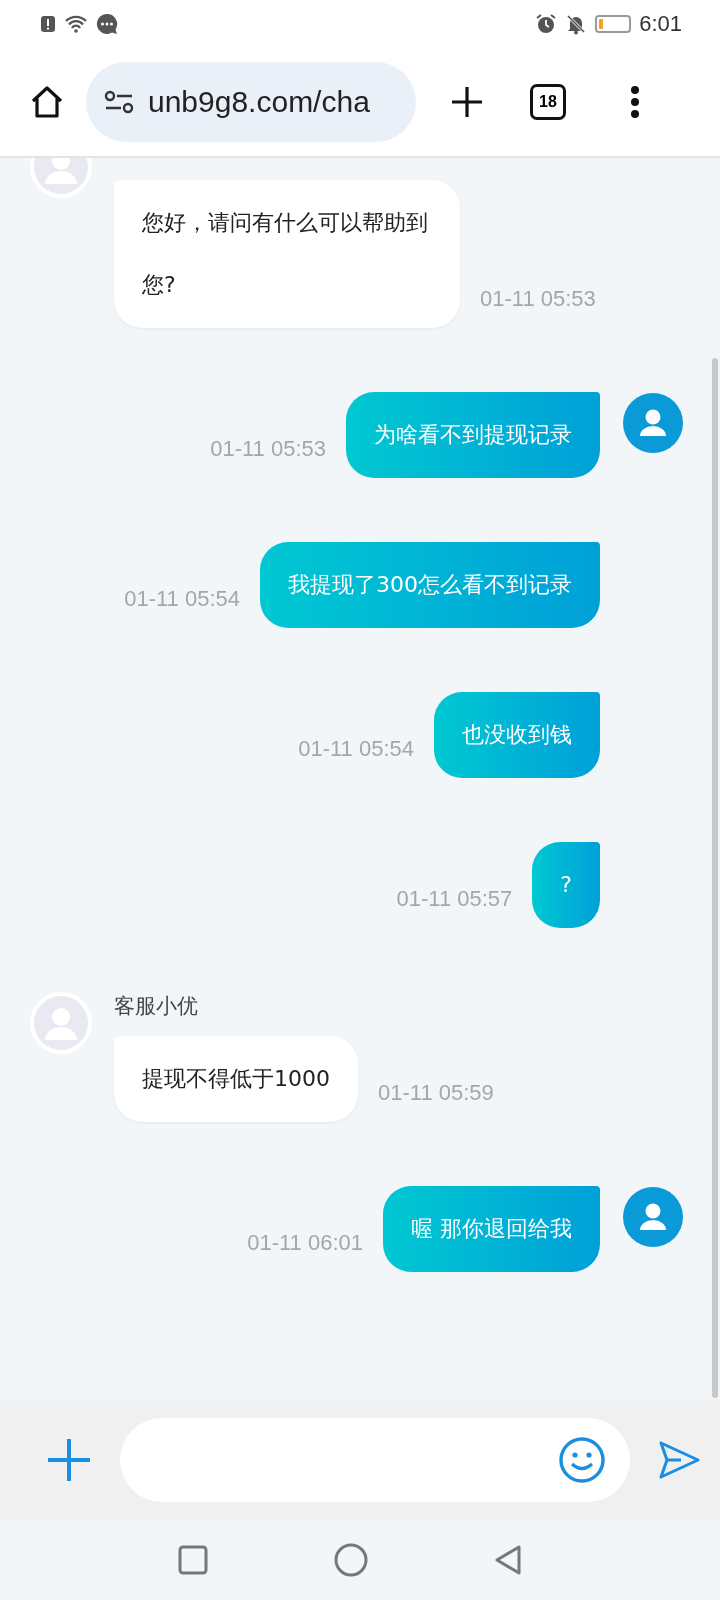 This screenshot has width=720, height=1600. What do you see at coordinates (236, 1079) in the screenshot?
I see `message-bubble: 提现不得低于1000` at bounding box center [236, 1079].